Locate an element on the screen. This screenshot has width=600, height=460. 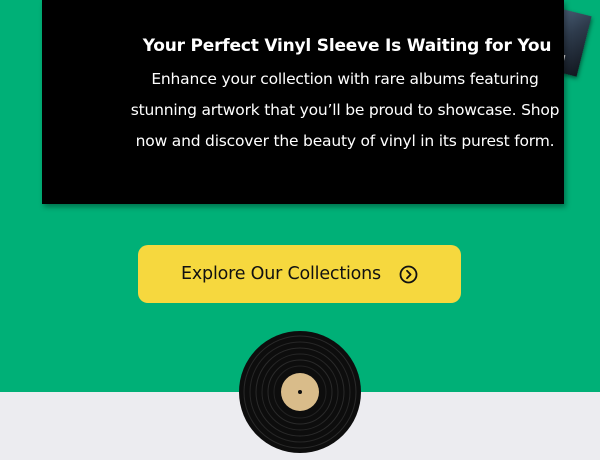
explore-collections-label: Explore Our Collections is located at coordinates (281, 274).